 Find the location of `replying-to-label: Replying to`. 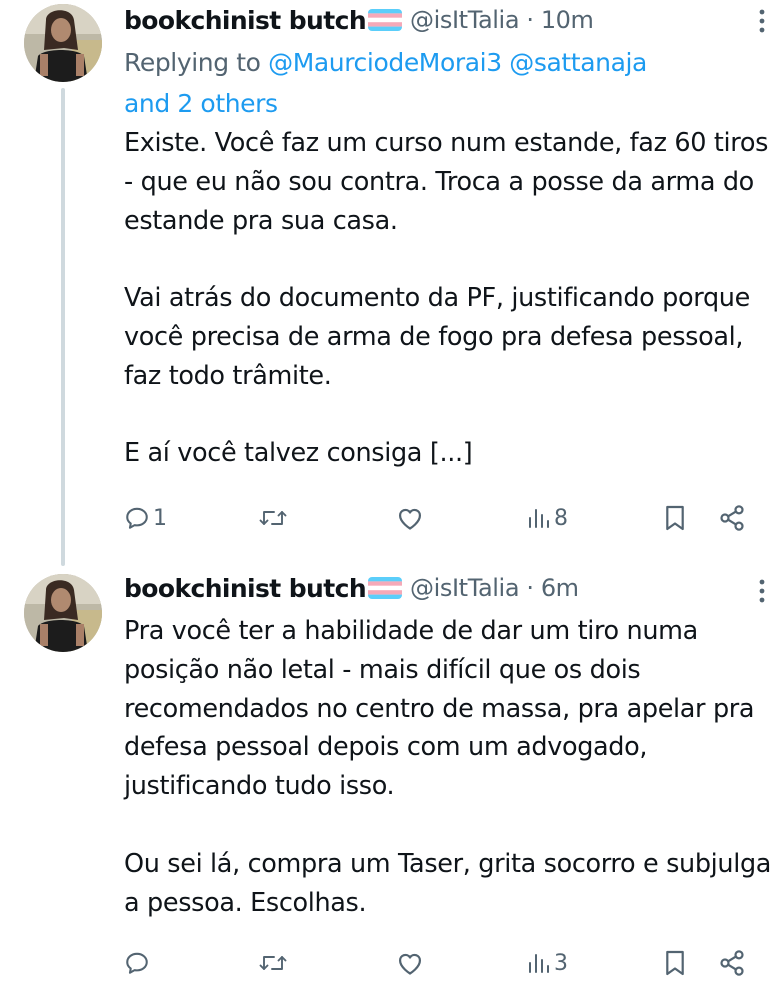

replying-to-label: Replying to is located at coordinates (196, 62).